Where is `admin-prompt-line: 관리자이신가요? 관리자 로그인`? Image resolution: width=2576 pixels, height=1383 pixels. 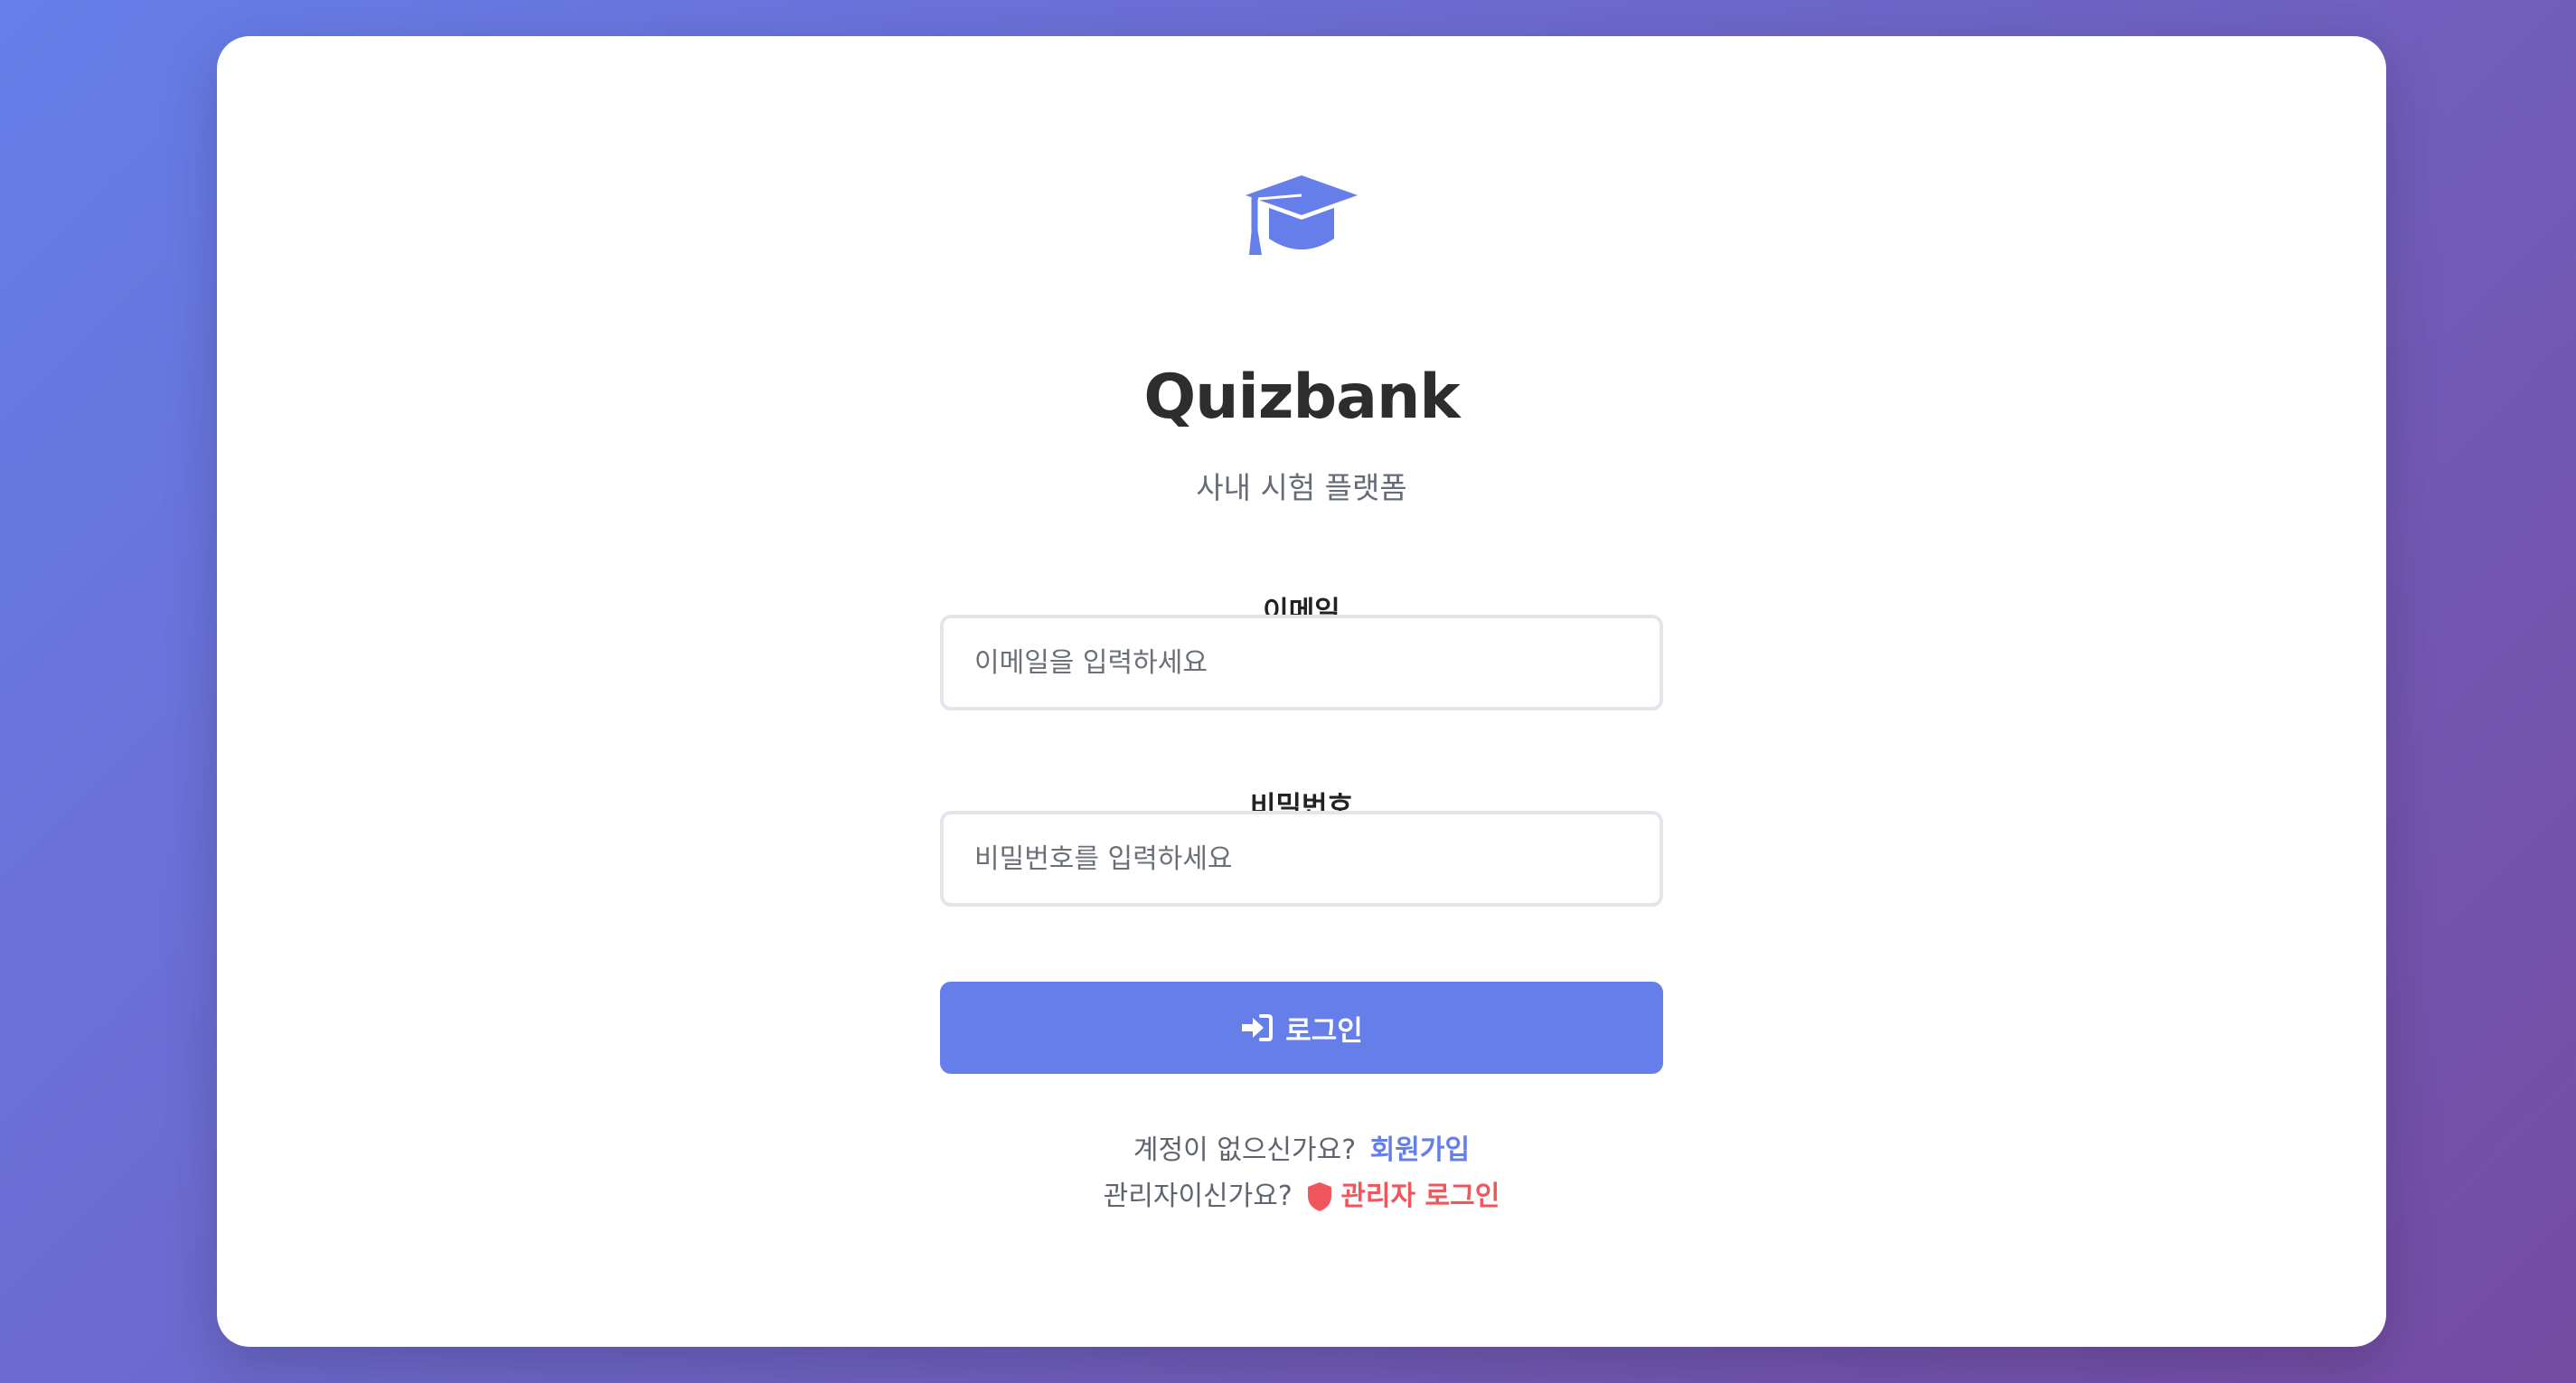
admin-prompt-line: 관리자이신가요? 관리자 로그인 is located at coordinates (1302, 1197).